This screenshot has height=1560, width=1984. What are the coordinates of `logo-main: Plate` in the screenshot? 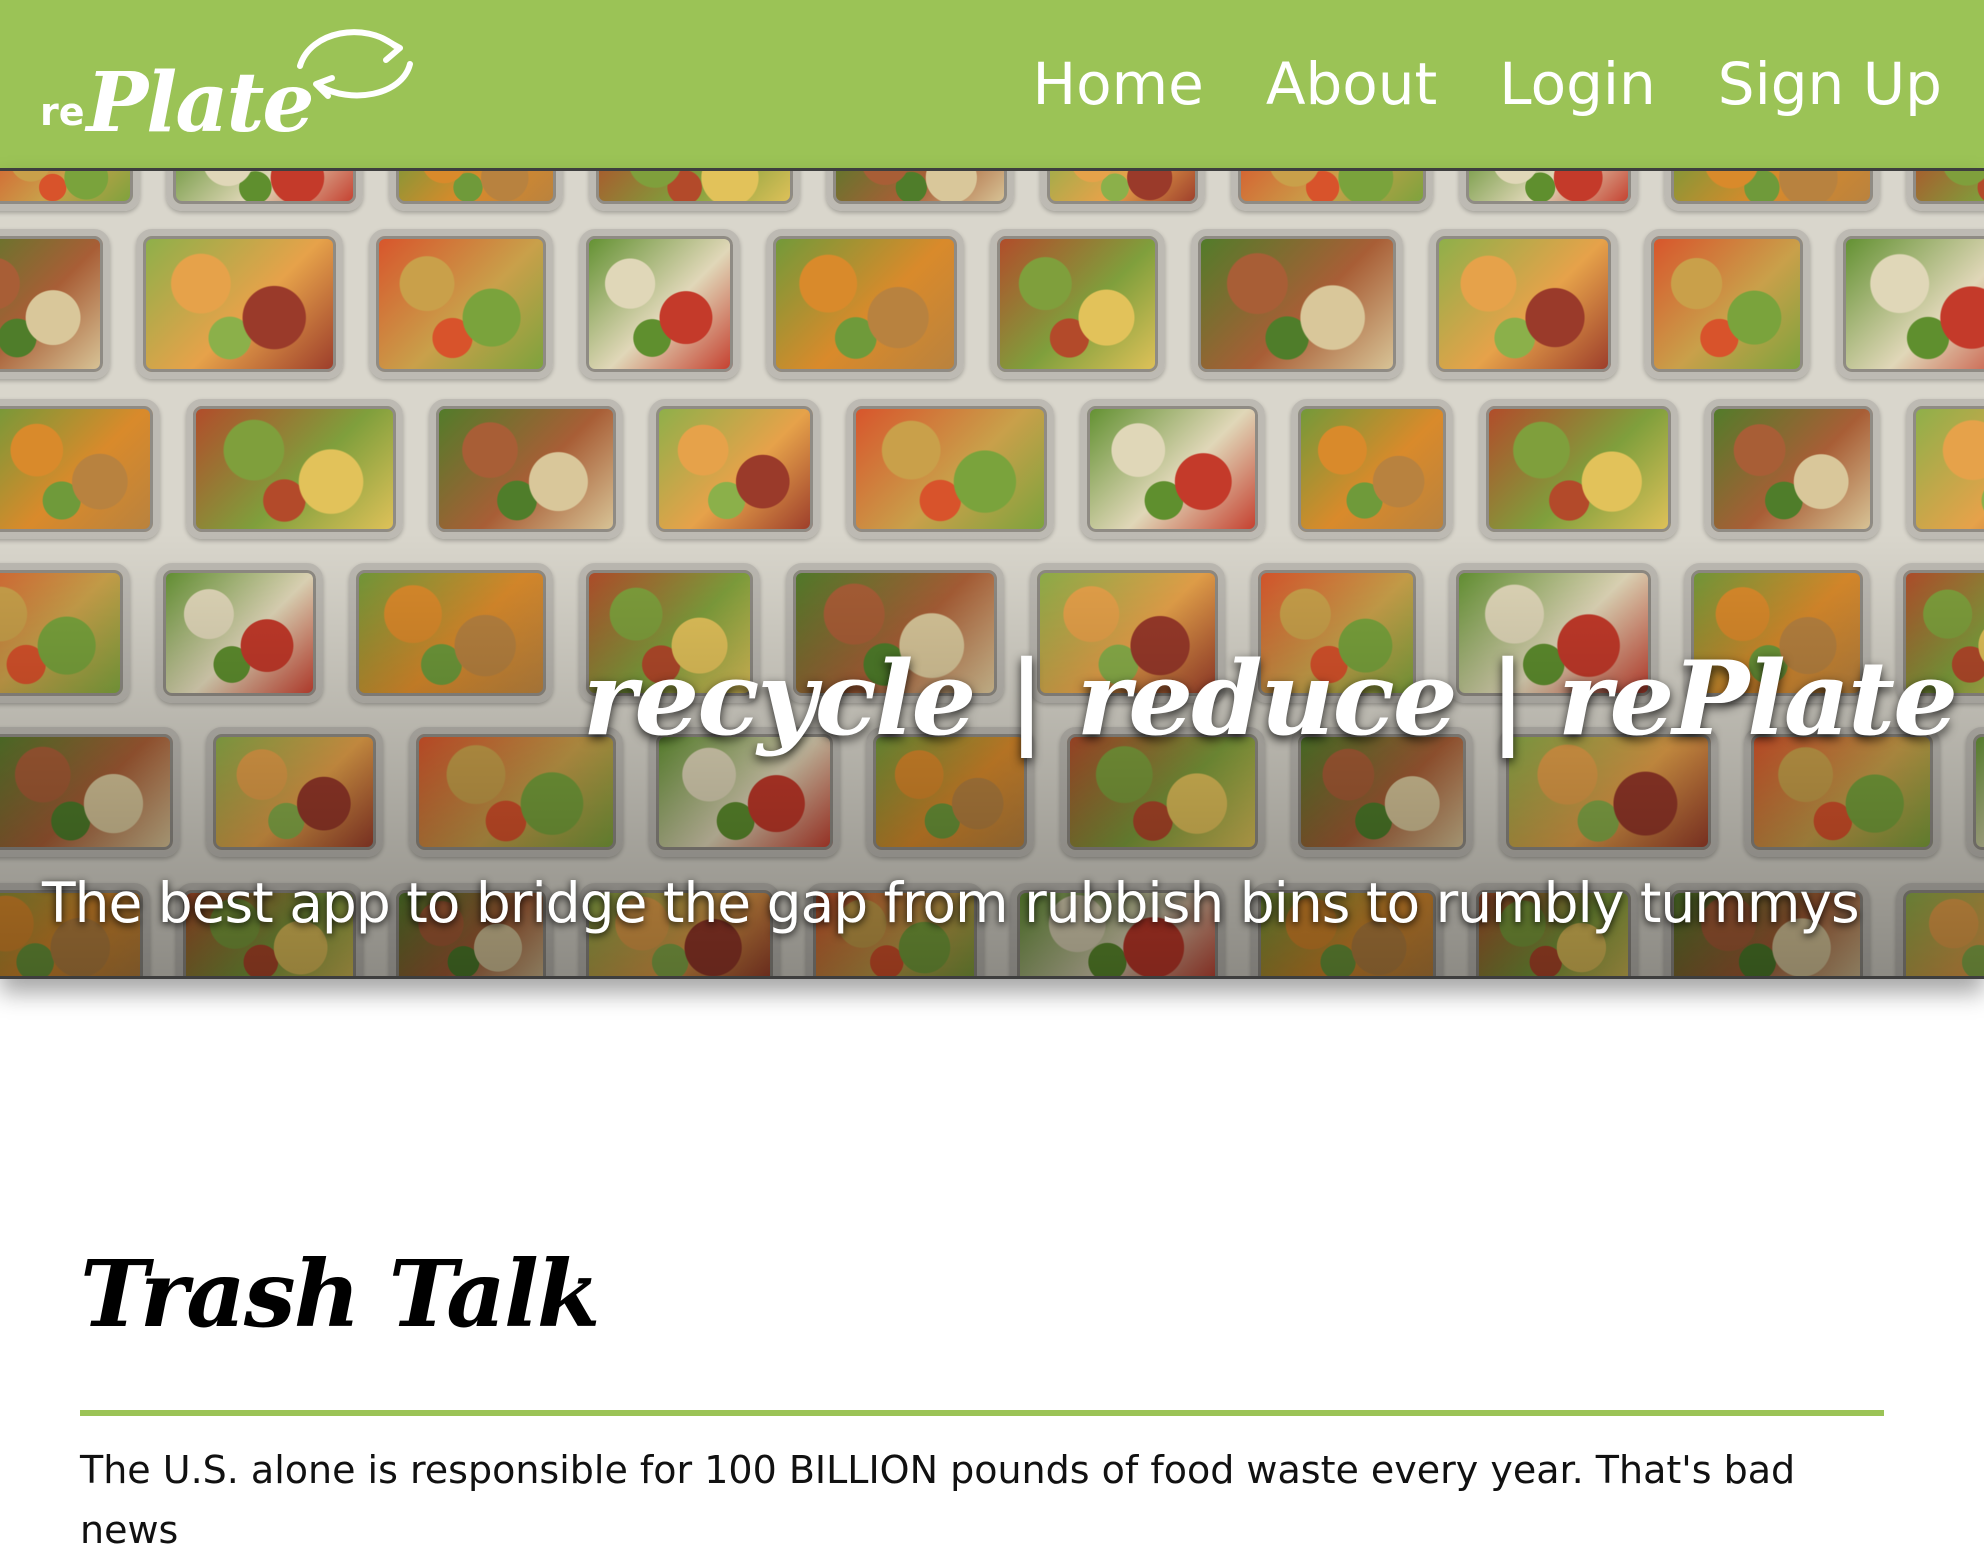 It's located at (200, 103).